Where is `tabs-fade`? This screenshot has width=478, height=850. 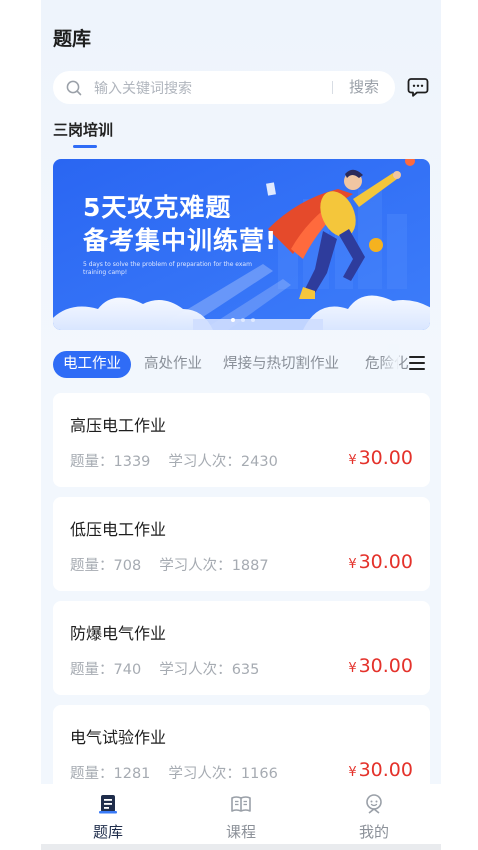 tabs-fade is located at coordinates (390, 363).